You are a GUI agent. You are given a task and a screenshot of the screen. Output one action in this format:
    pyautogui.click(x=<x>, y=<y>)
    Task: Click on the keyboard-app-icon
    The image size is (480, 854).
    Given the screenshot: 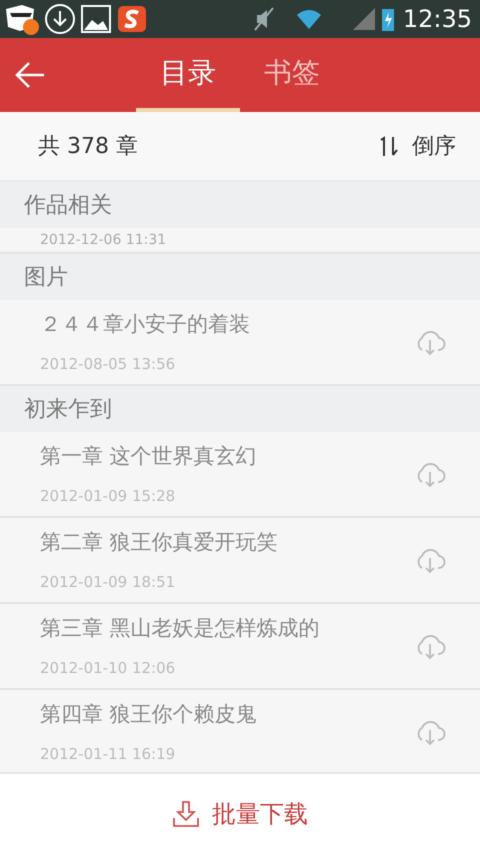 What is the action you would take?
    pyautogui.click(x=132, y=19)
    